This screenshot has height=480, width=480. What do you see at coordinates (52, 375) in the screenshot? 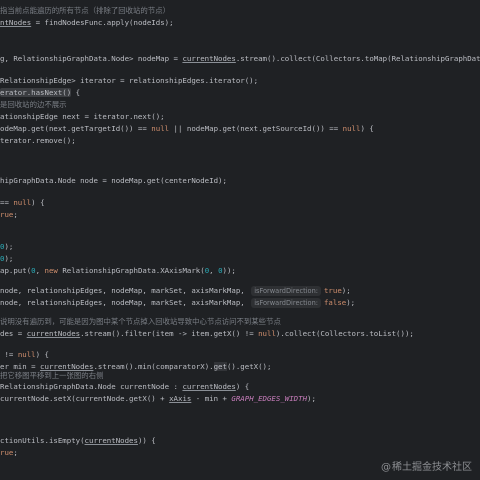
I see `code-comment: 把它移图平移到上一张图的右侧` at bounding box center [52, 375].